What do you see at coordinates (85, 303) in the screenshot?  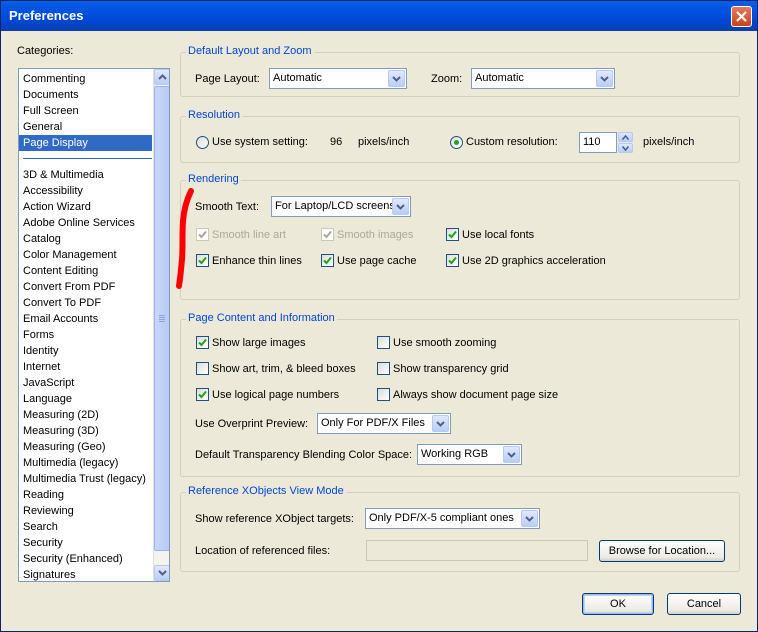 I see `list-item: Convert To PDF` at bounding box center [85, 303].